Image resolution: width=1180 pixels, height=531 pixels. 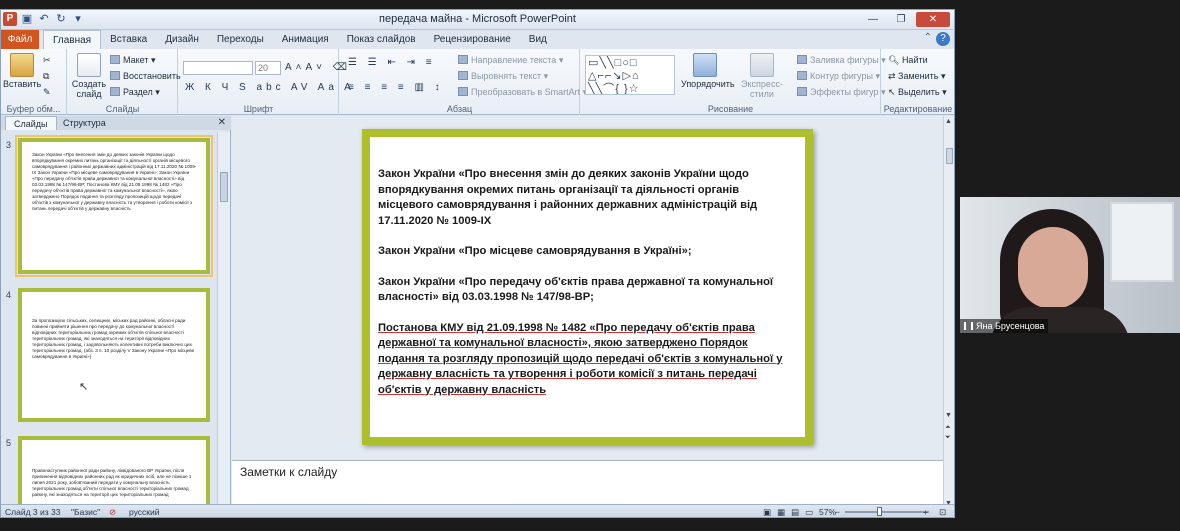 I want to click on section-icon, so click(x=115, y=91).